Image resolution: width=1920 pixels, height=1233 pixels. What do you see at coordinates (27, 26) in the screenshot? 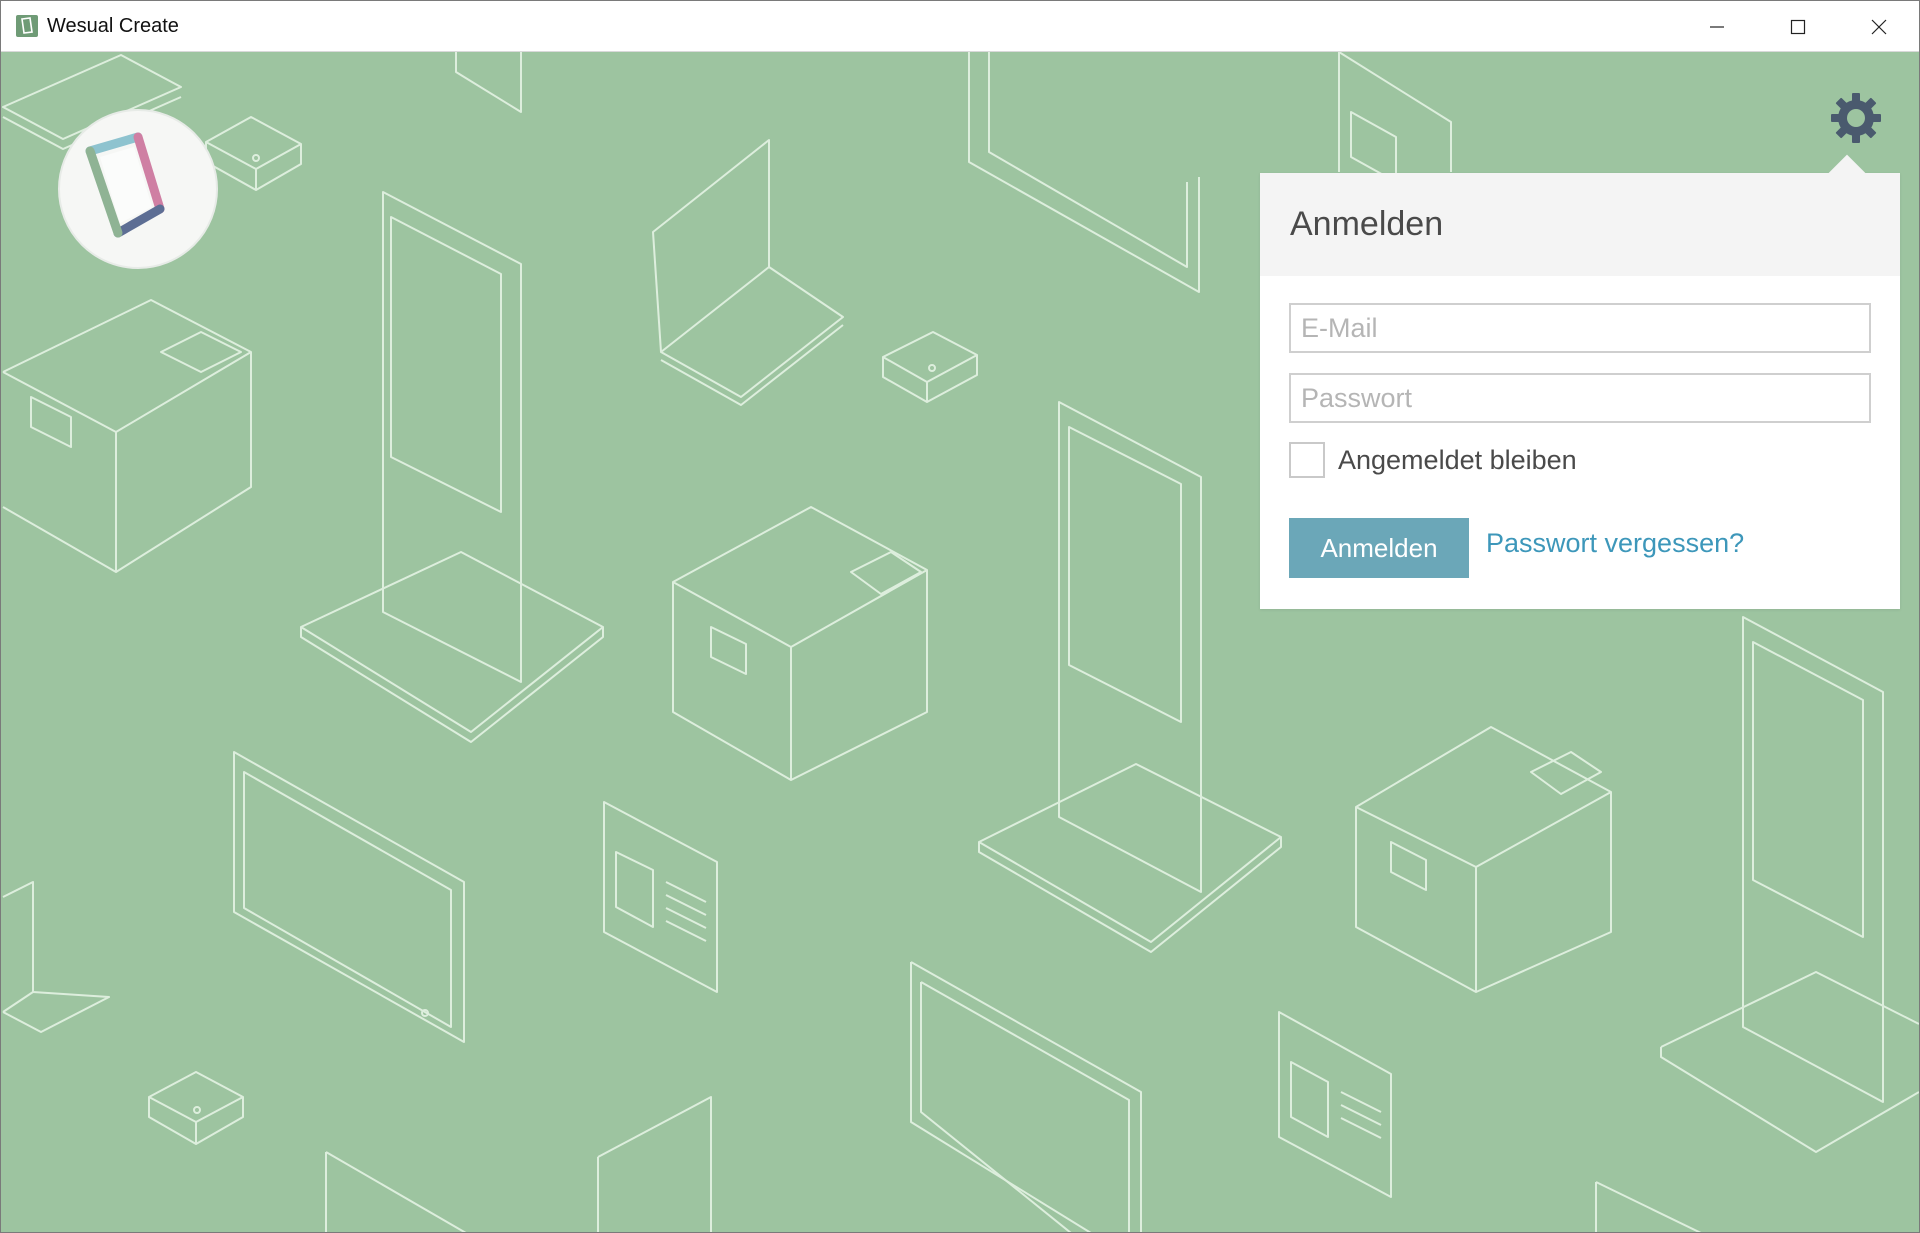
I see `app-logo-icon` at bounding box center [27, 26].